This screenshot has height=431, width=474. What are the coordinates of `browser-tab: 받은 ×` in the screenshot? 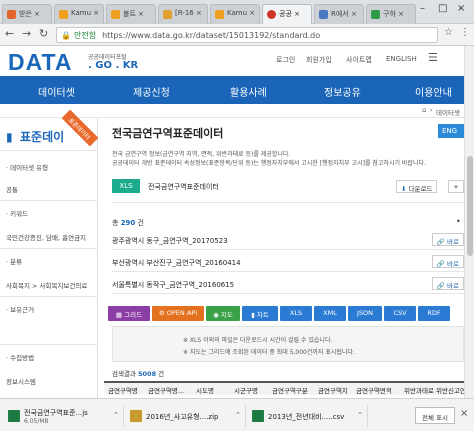 It's located at (27, 14).